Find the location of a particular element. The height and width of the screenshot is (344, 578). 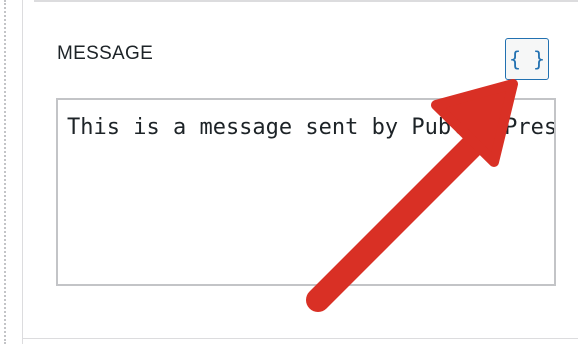

braces-icon: { } is located at coordinates (527, 59).